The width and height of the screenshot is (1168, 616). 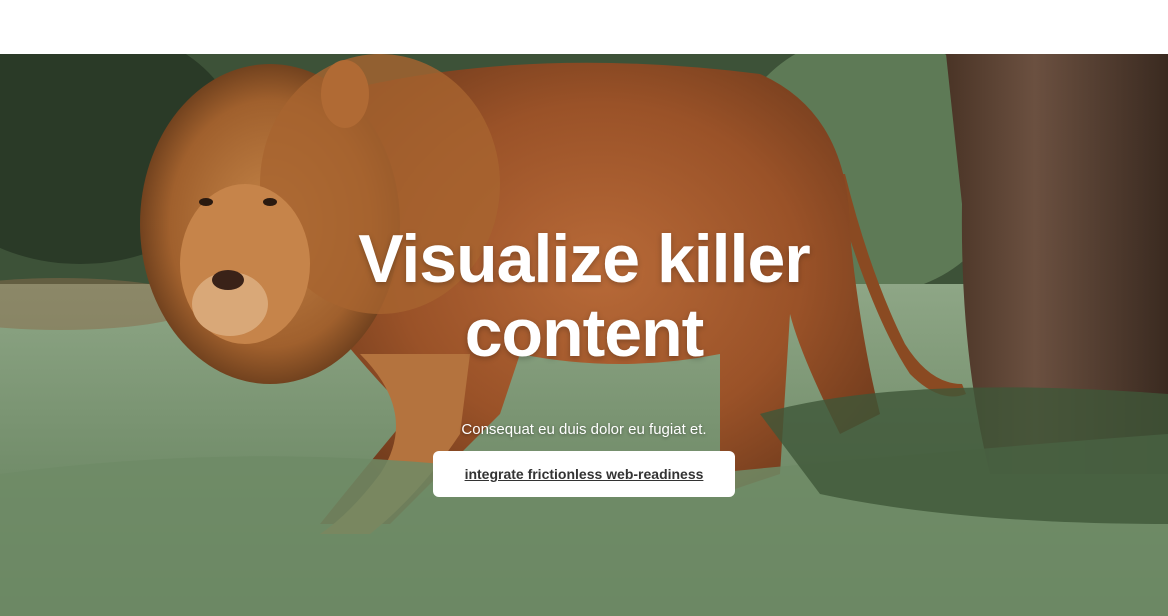 What do you see at coordinates (584, 474) in the screenshot?
I see `cta-button: integrate frictionless web-readiness` at bounding box center [584, 474].